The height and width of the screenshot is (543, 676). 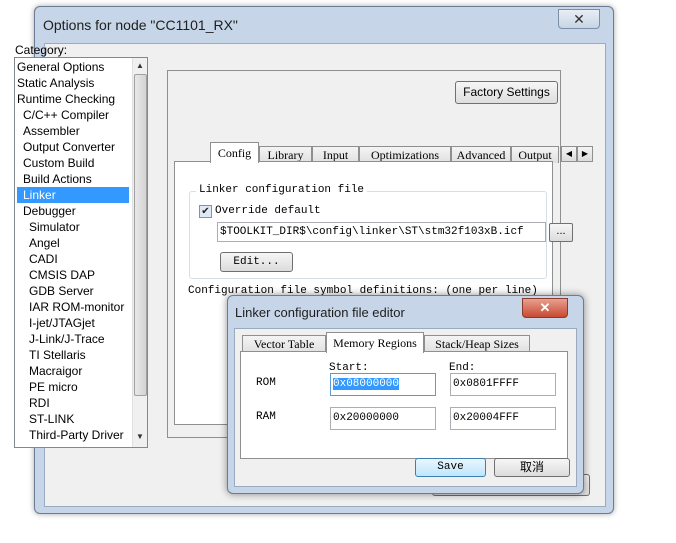 I want to click on category-item-j-link-j-trace: J-Link/J-Trace, so click(x=73, y=339).